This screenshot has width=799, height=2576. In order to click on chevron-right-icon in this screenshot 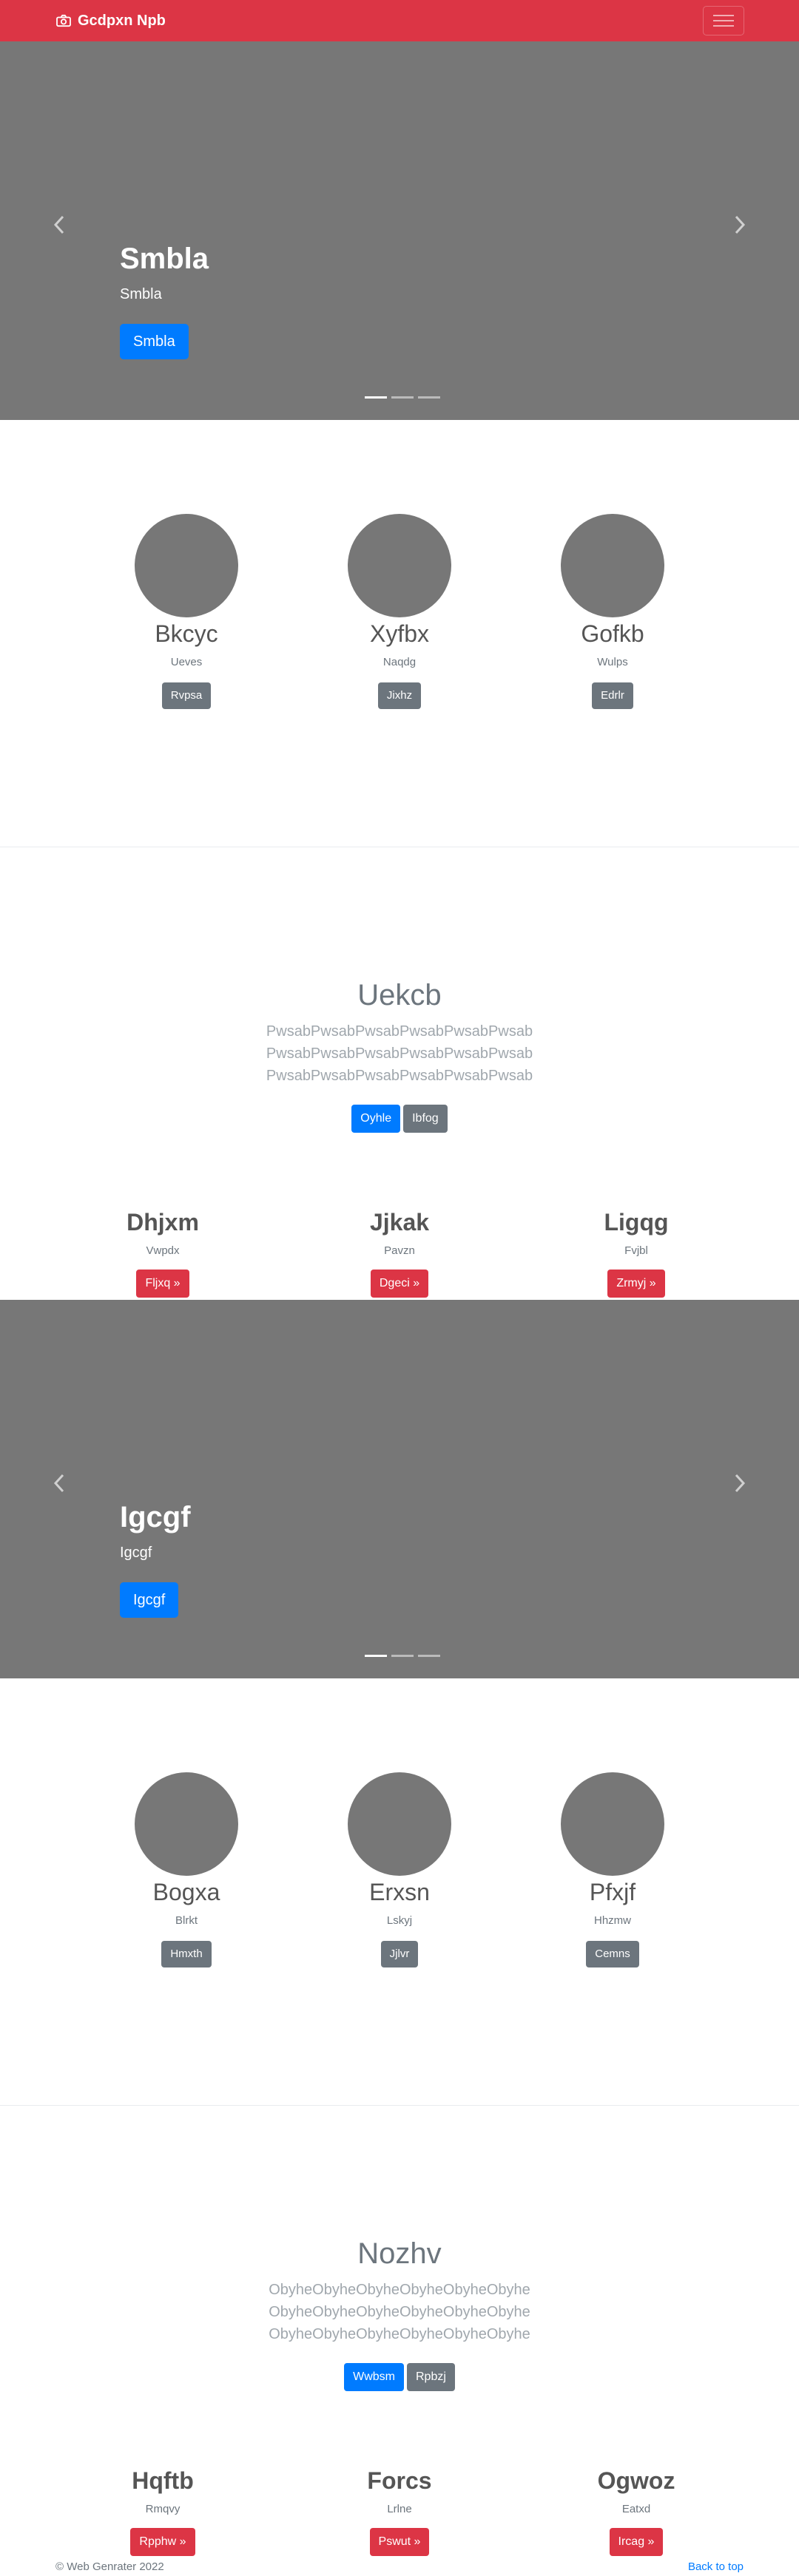, I will do `click(740, 224)`.